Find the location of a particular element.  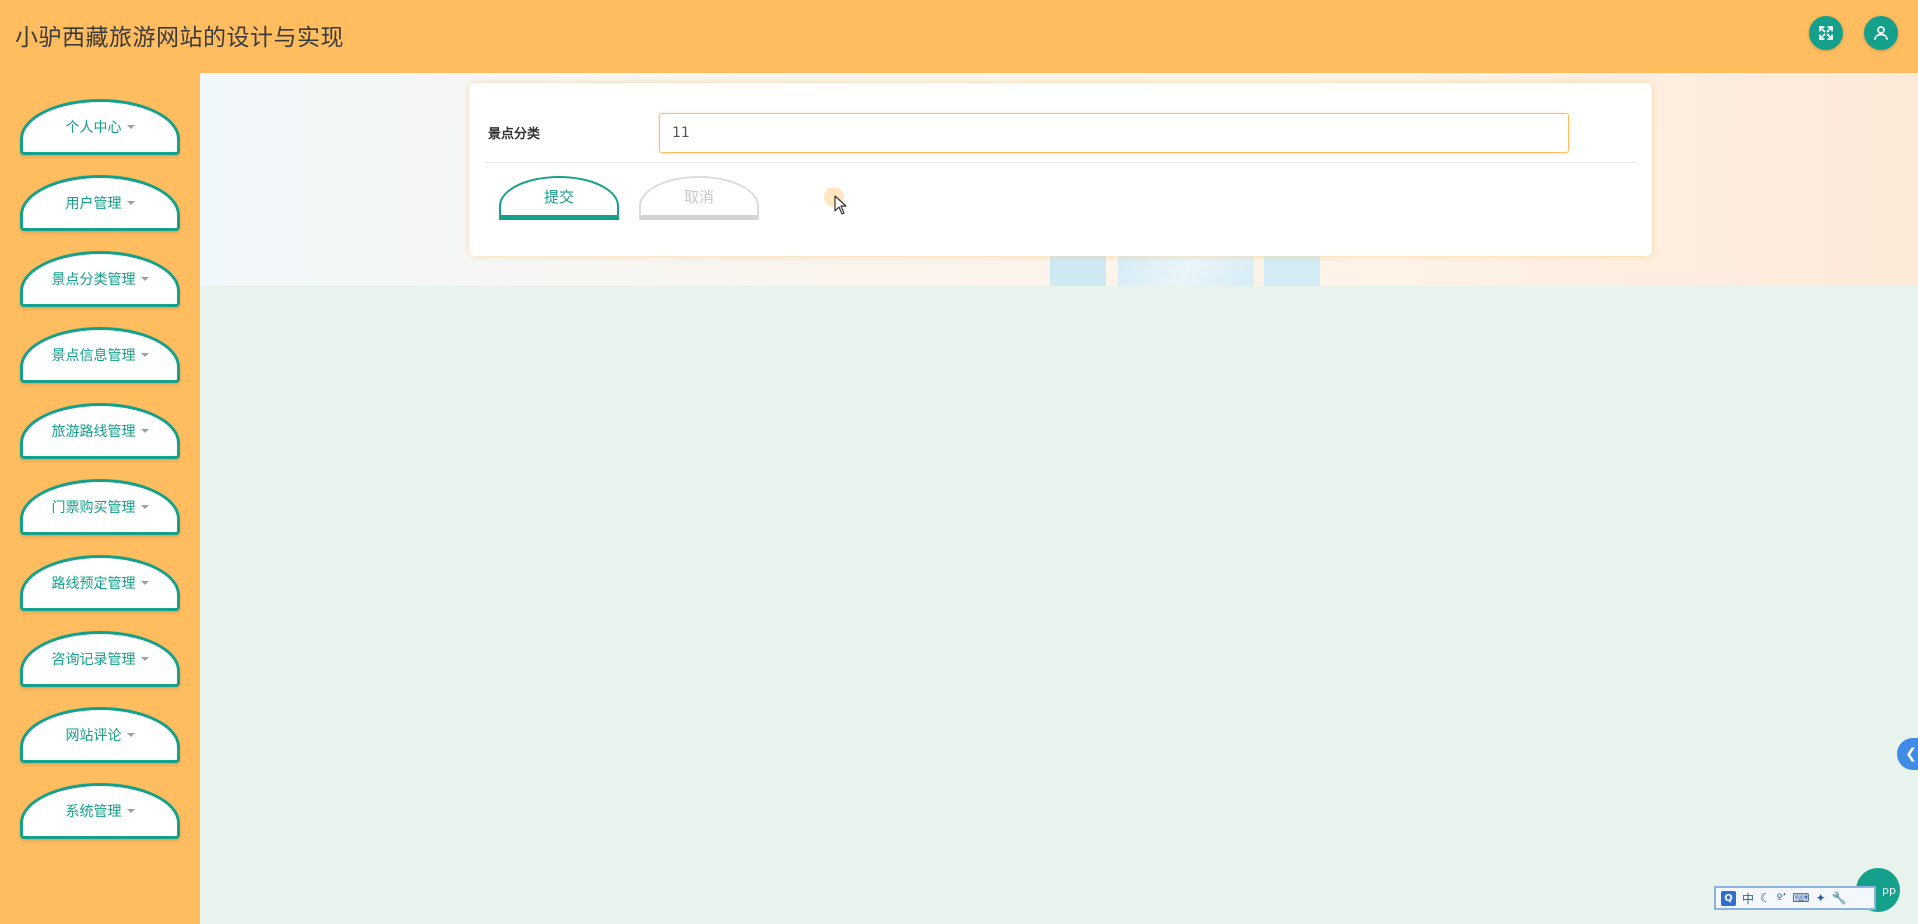

mouse-pointer-icon is located at coordinates (840, 205).